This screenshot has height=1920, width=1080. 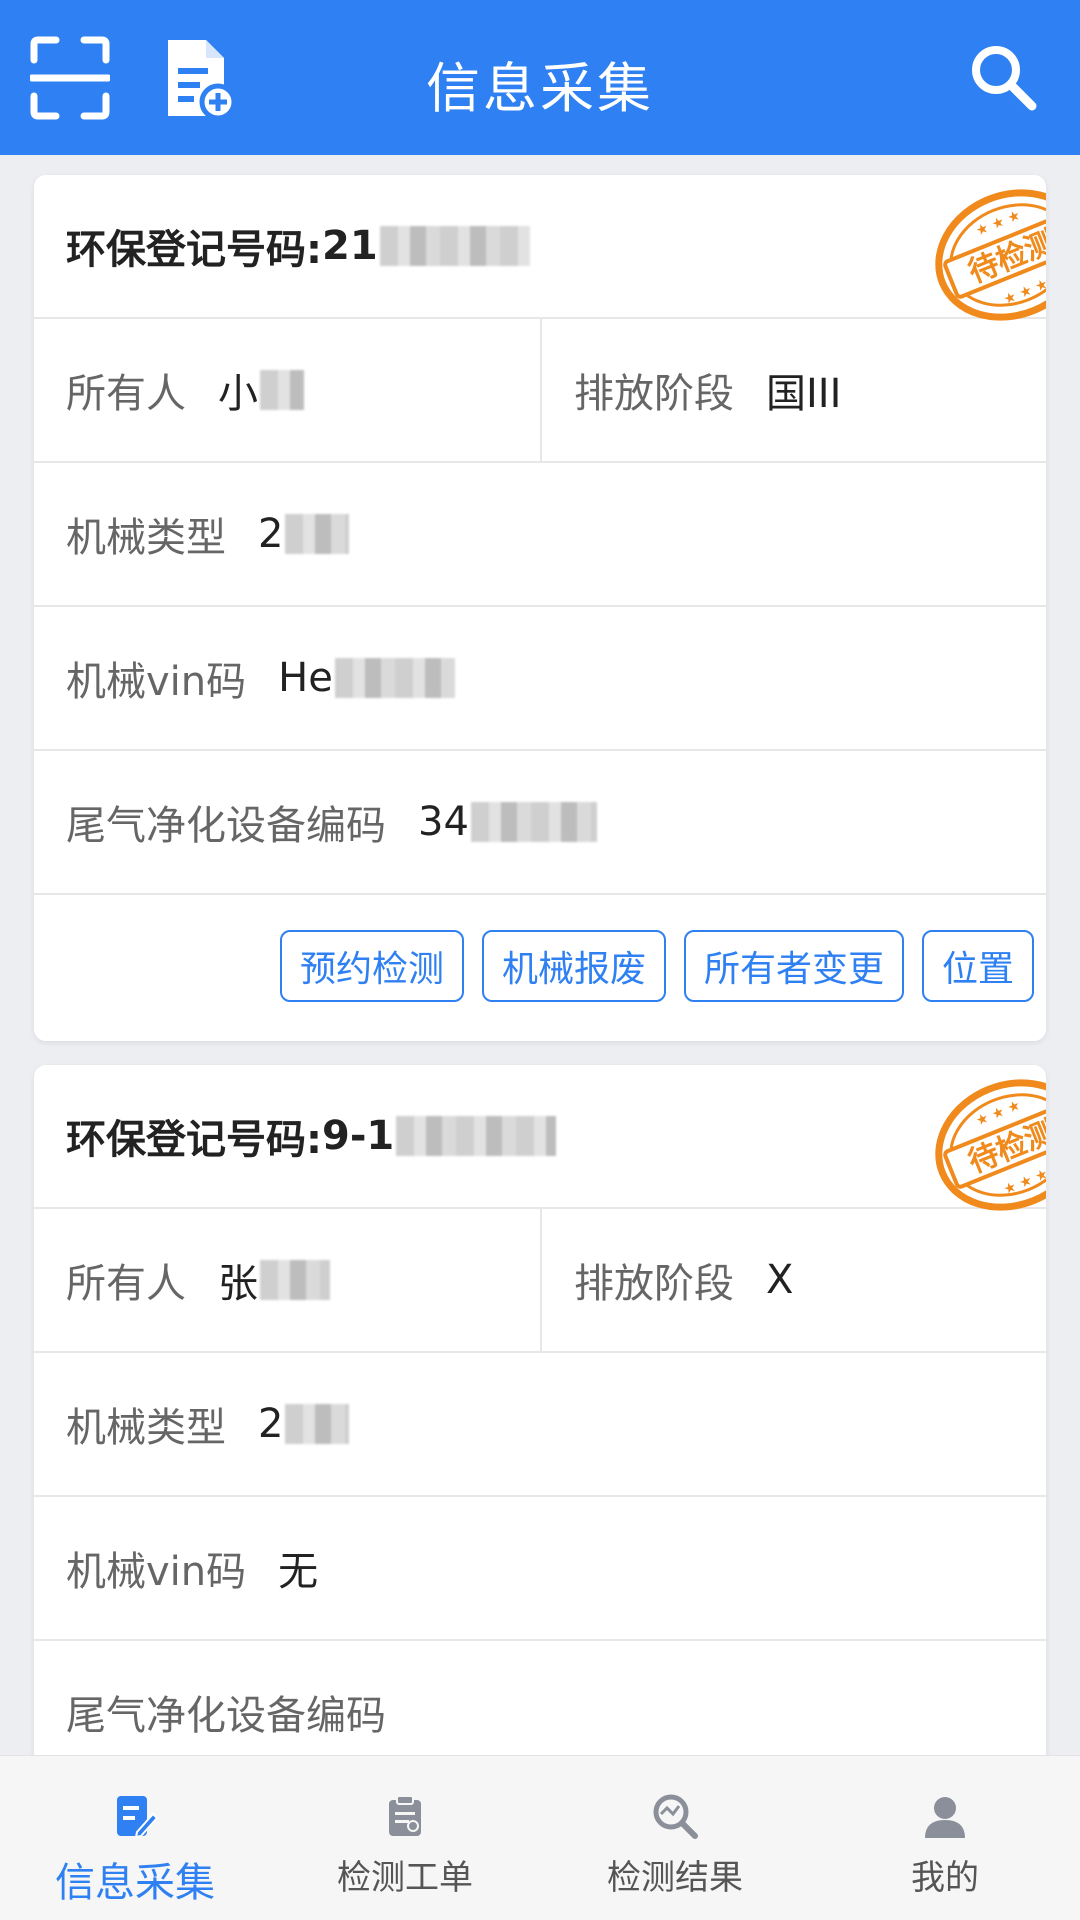 I want to click on tab-label: 信息采集, so click(x=135, y=1883).